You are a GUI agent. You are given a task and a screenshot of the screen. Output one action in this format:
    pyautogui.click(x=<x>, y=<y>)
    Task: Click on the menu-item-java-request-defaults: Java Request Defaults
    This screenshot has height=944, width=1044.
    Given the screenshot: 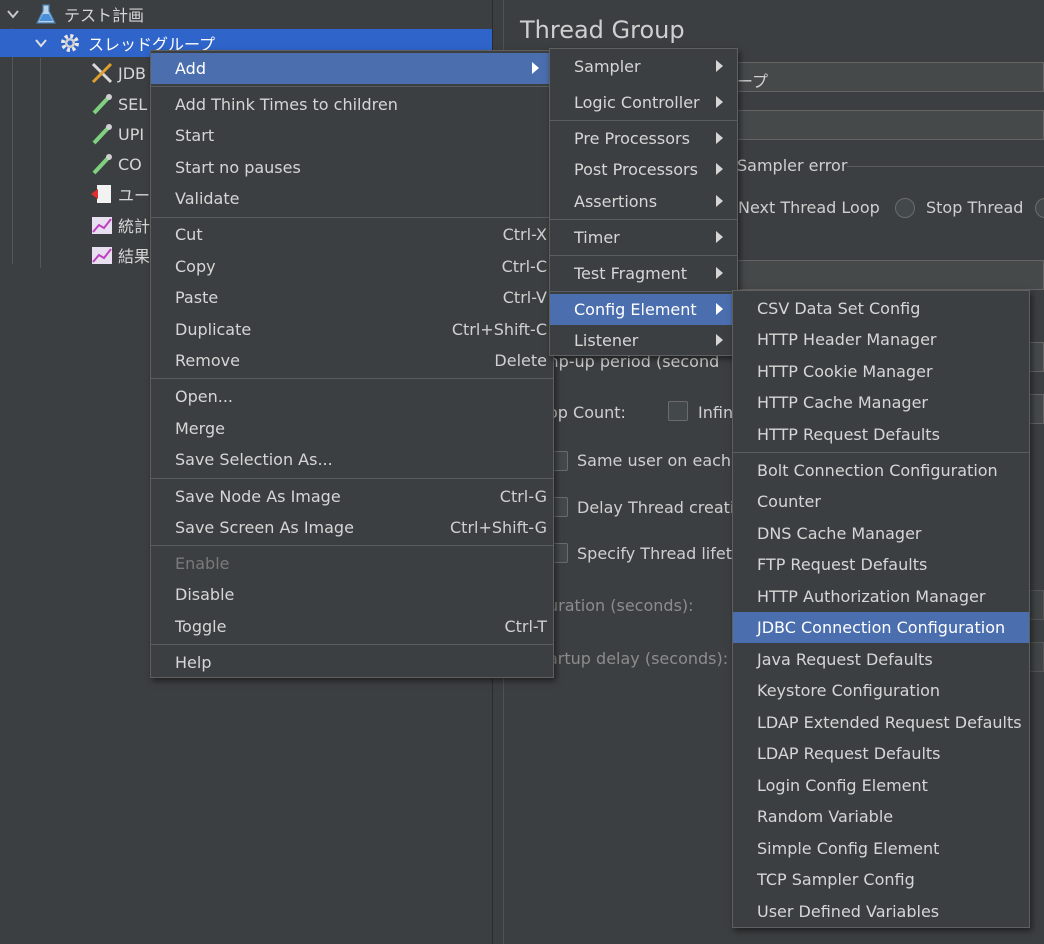 What is the action you would take?
    pyautogui.click(x=881, y=659)
    